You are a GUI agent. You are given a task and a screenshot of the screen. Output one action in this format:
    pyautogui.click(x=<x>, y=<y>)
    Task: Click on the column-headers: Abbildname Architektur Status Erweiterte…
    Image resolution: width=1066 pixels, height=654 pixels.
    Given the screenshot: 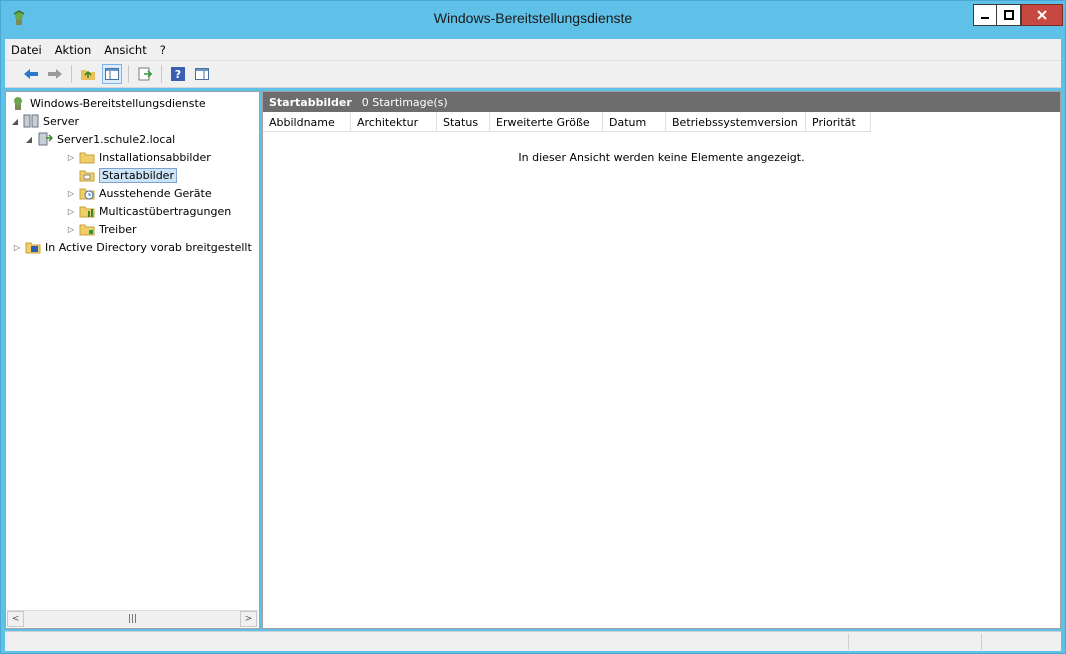 What is the action you would take?
    pyautogui.click(x=567, y=122)
    